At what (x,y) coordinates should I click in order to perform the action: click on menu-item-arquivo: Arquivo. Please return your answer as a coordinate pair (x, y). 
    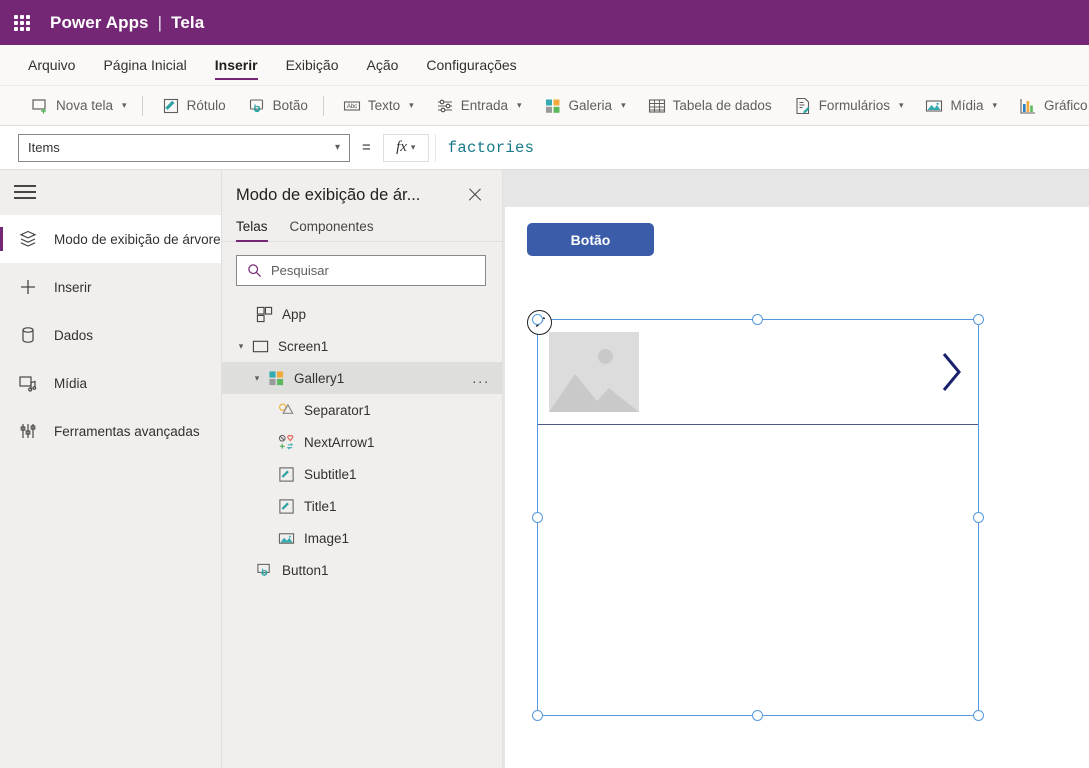
    Looking at the image, I should click on (51, 65).